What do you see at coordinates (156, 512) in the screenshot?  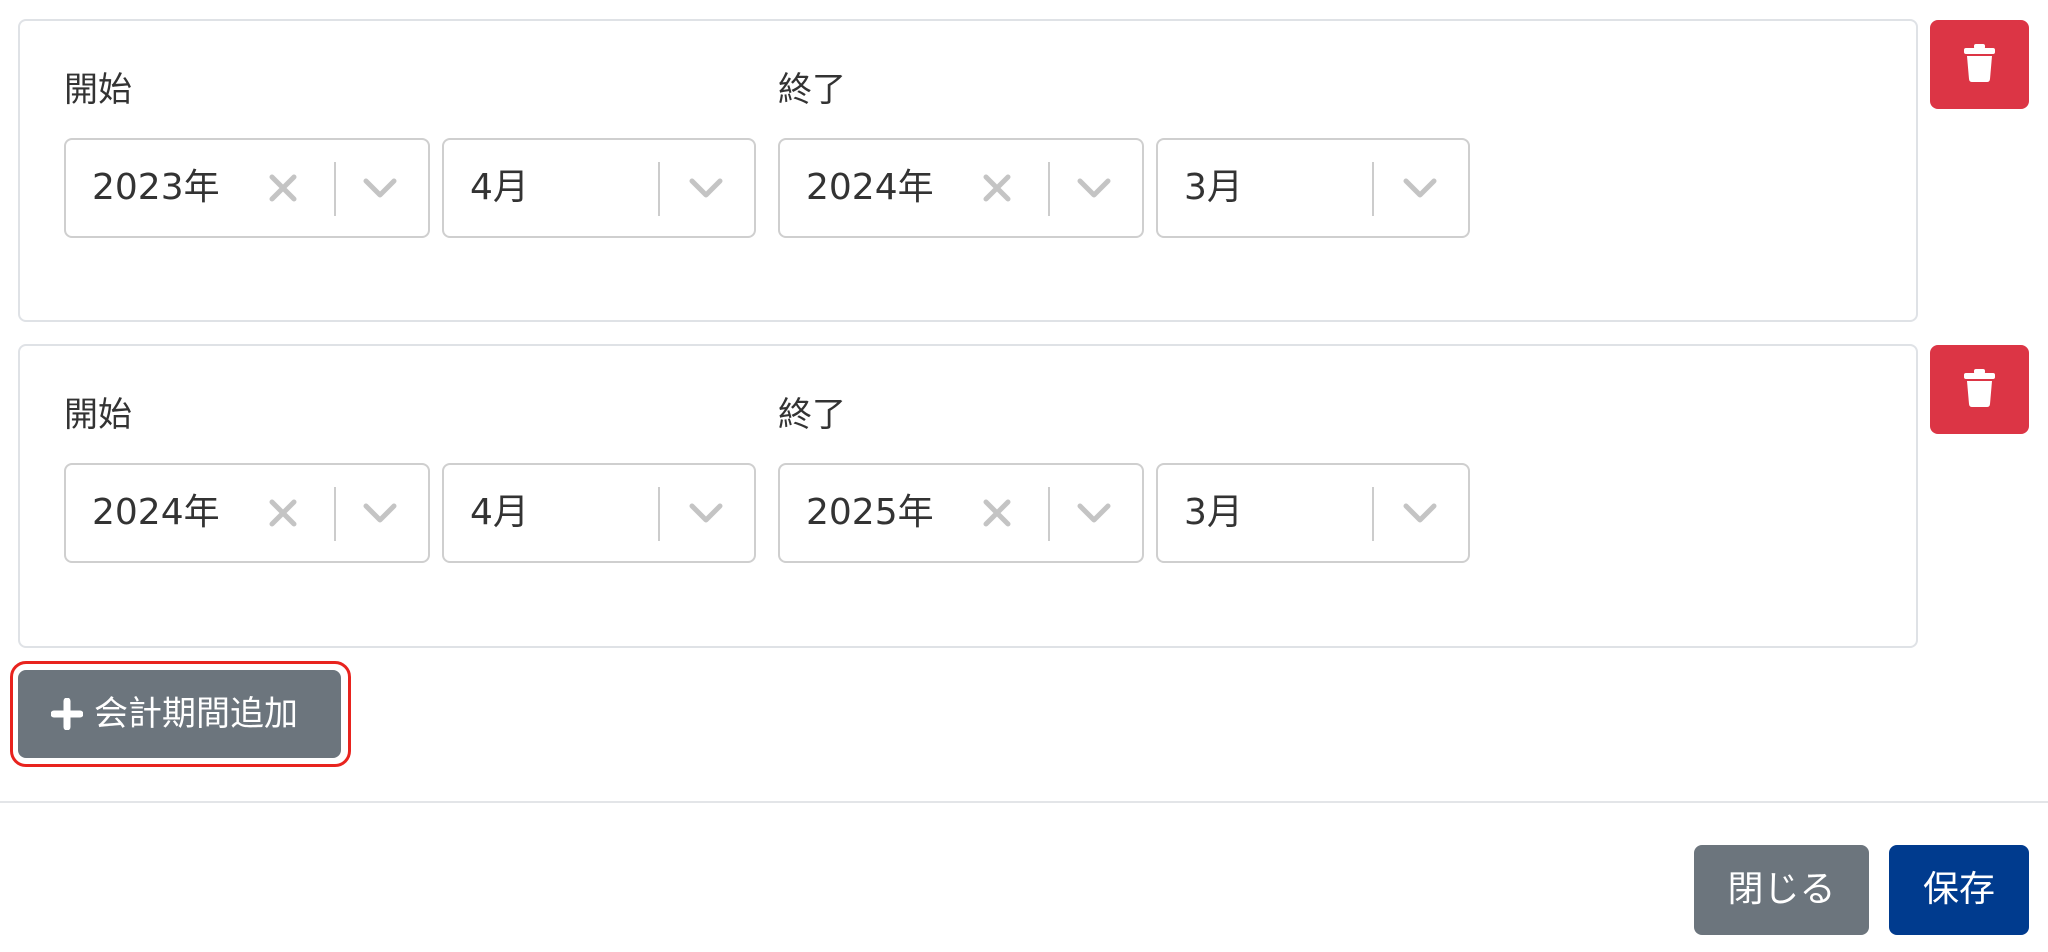 I see `start-year-value: 2024年` at bounding box center [156, 512].